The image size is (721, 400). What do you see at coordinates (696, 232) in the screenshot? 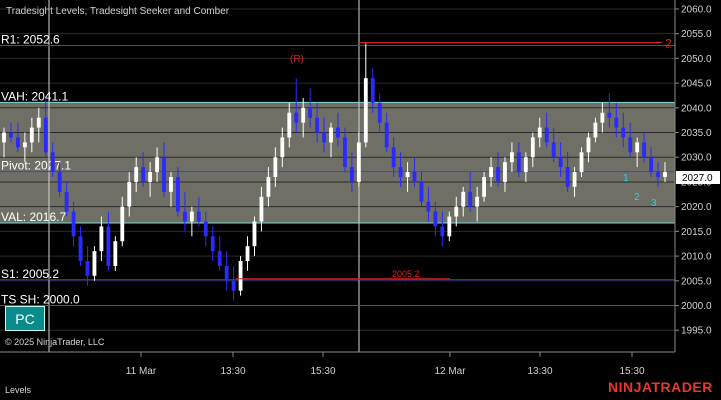
I see `price-tick-label: 2015.0` at bounding box center [696, 232].